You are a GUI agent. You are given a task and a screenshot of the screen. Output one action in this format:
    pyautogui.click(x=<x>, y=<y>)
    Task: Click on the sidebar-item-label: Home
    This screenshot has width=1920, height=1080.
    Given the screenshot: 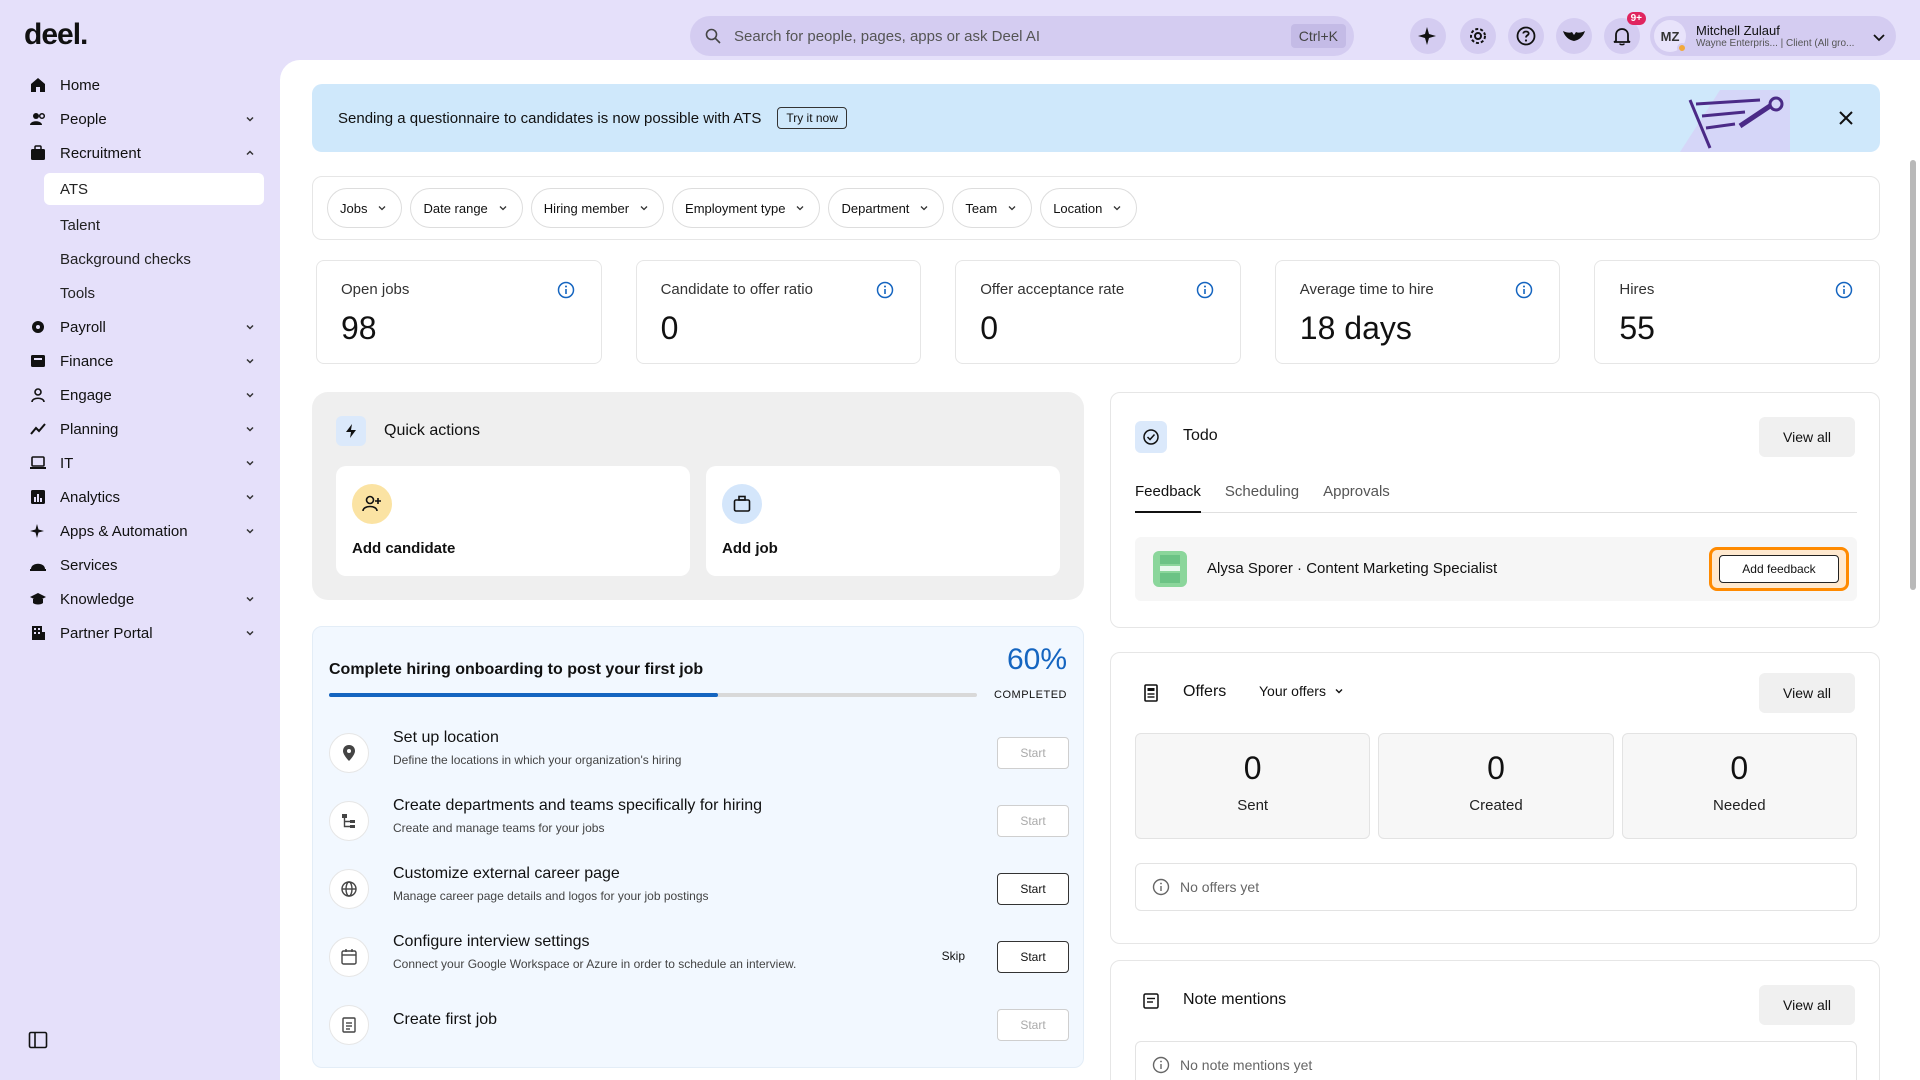 What is the action you would take?
    pyautogui.click(x=80, y=85)
    